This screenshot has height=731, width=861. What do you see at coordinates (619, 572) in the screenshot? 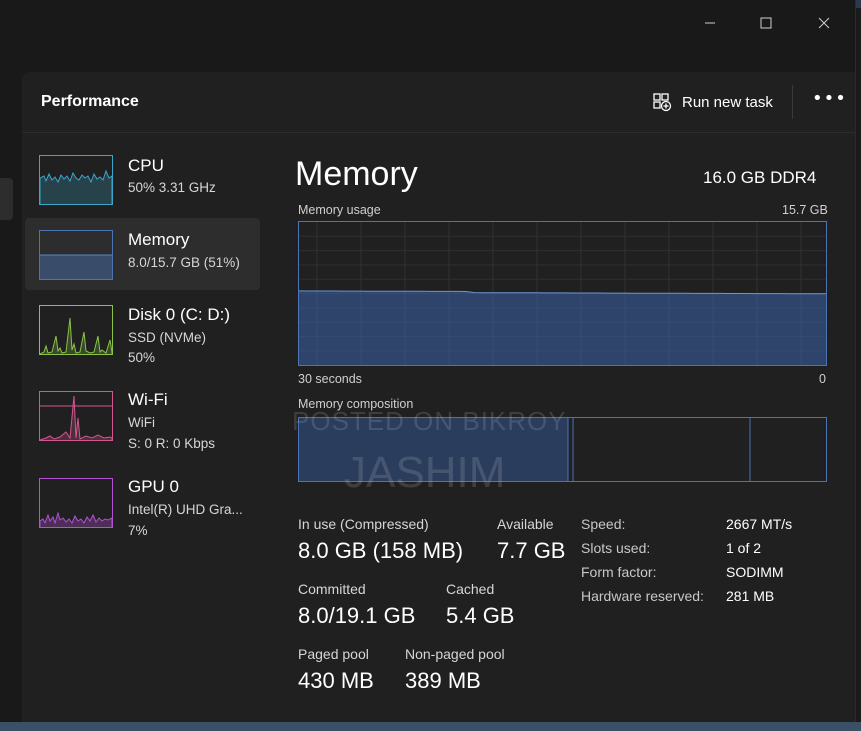
I see `form-factor-label: Form factor:` at bounding box center [619, 572].